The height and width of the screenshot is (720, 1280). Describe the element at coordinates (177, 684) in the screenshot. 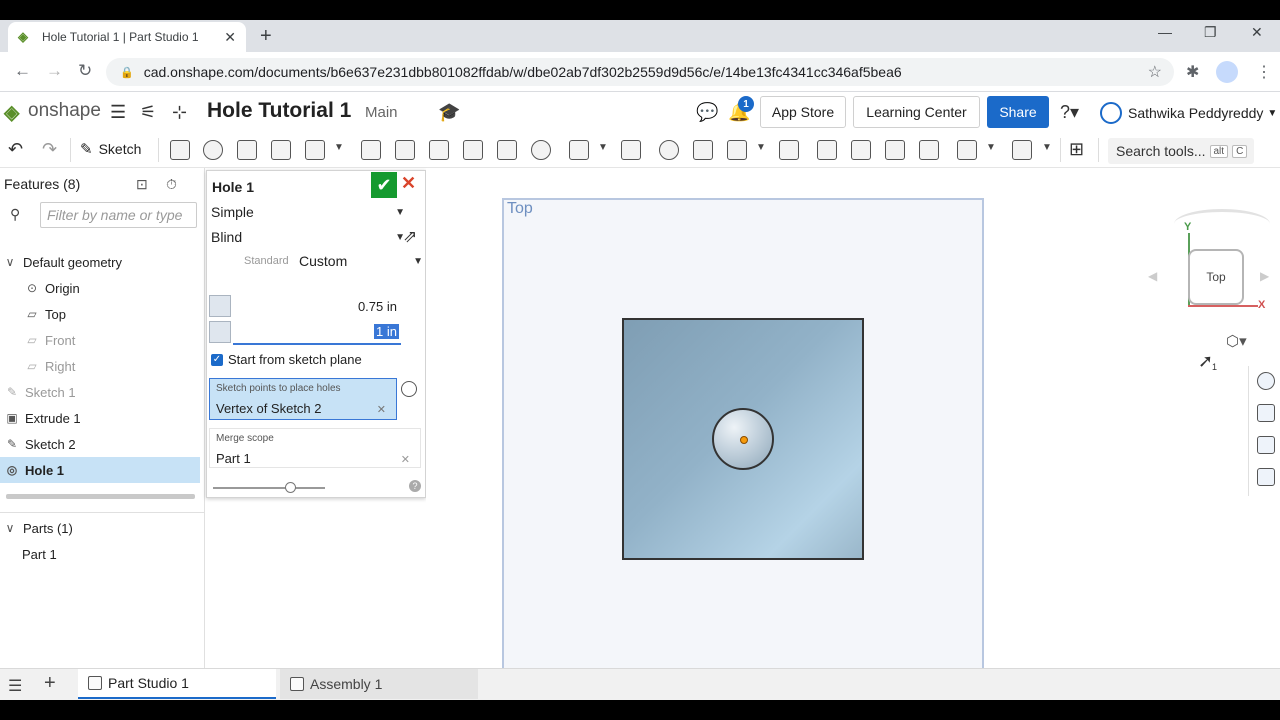

I see `tab-part-studio-1: Part Studio 1` at that location.